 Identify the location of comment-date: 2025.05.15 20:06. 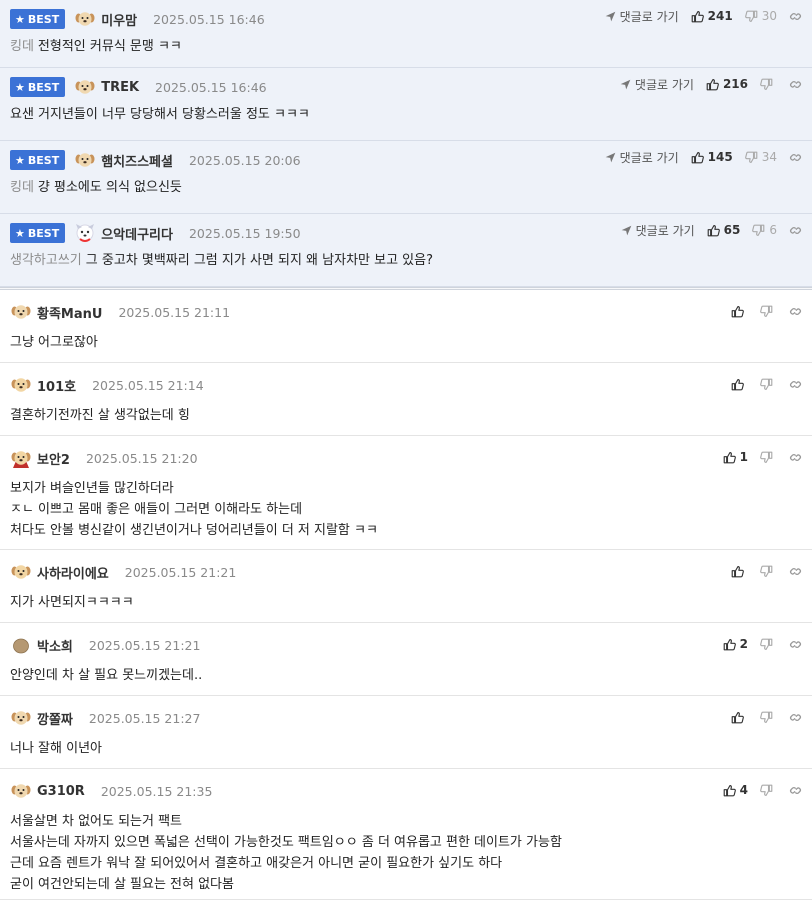
(244, 160).